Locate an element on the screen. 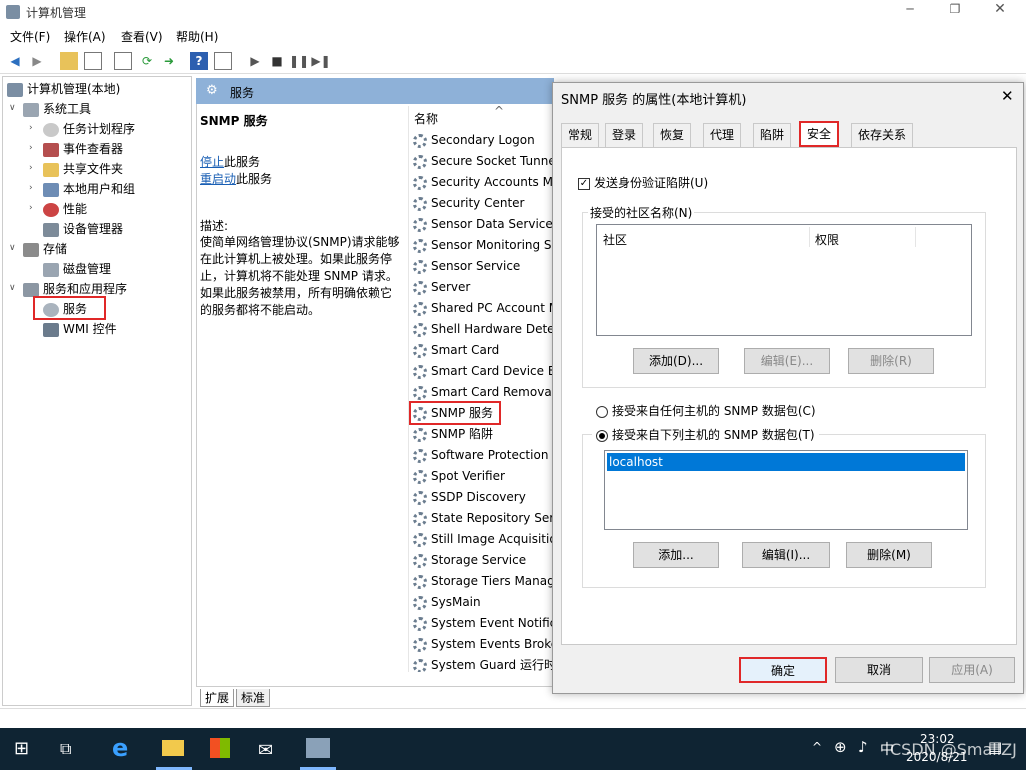 The width and height of the screenshot is (1026, 770). close-button: ✕ is located at coordinates (1000, 9).